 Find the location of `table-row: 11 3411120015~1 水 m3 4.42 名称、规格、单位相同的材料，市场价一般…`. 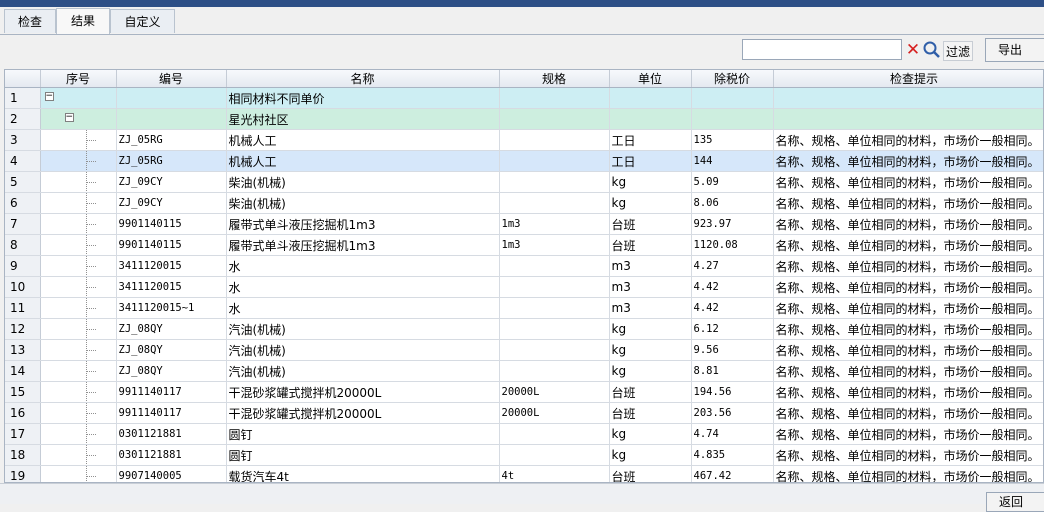

table-row: 11 3411120015~1 水 m3 4.42 名称、规格、单位相同的材料，市场价一般… is located at coordinates (524, 308).